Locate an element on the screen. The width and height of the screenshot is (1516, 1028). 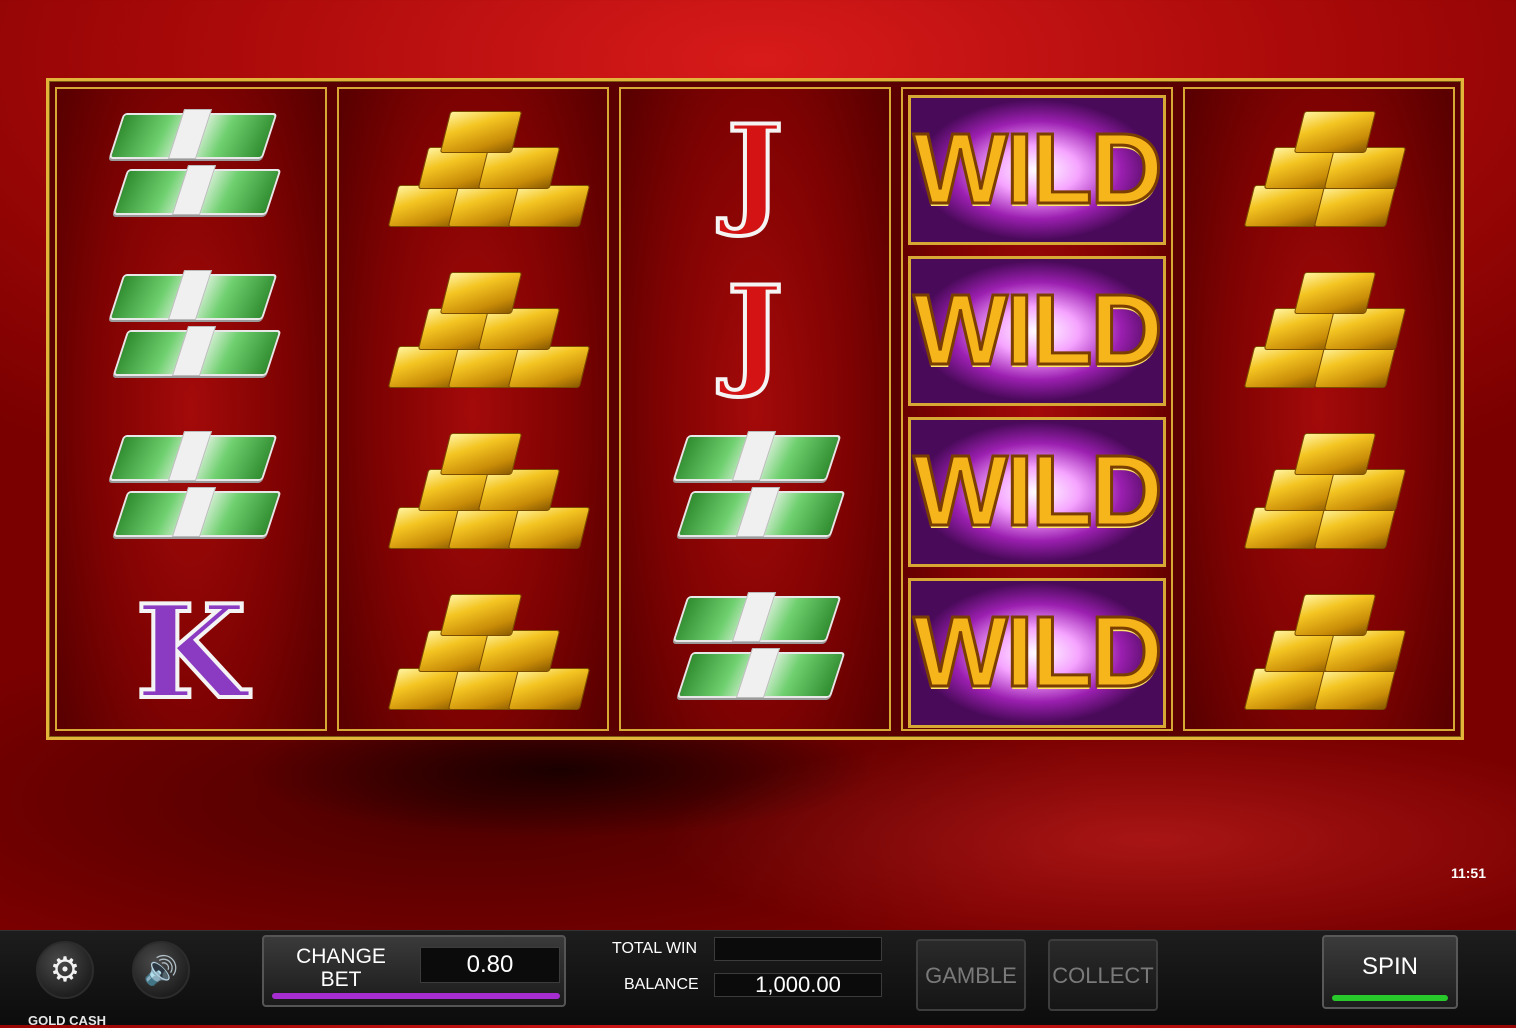
gear-icon: ⚙ is located at coordinates (65, 970).